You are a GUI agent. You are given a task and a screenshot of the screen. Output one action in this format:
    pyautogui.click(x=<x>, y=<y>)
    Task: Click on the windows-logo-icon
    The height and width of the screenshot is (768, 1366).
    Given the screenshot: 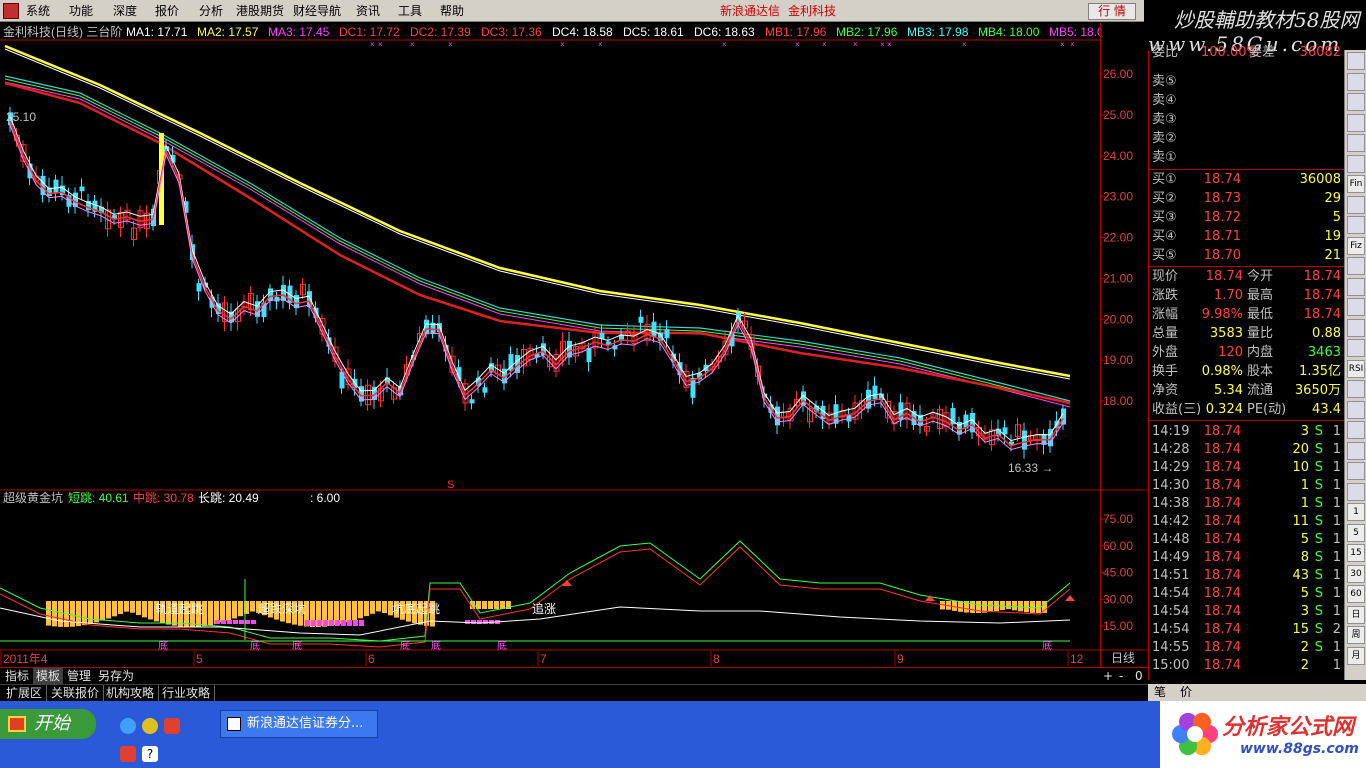 What is the action you would take?
    pyautogui.click(x=17, y=724)
    